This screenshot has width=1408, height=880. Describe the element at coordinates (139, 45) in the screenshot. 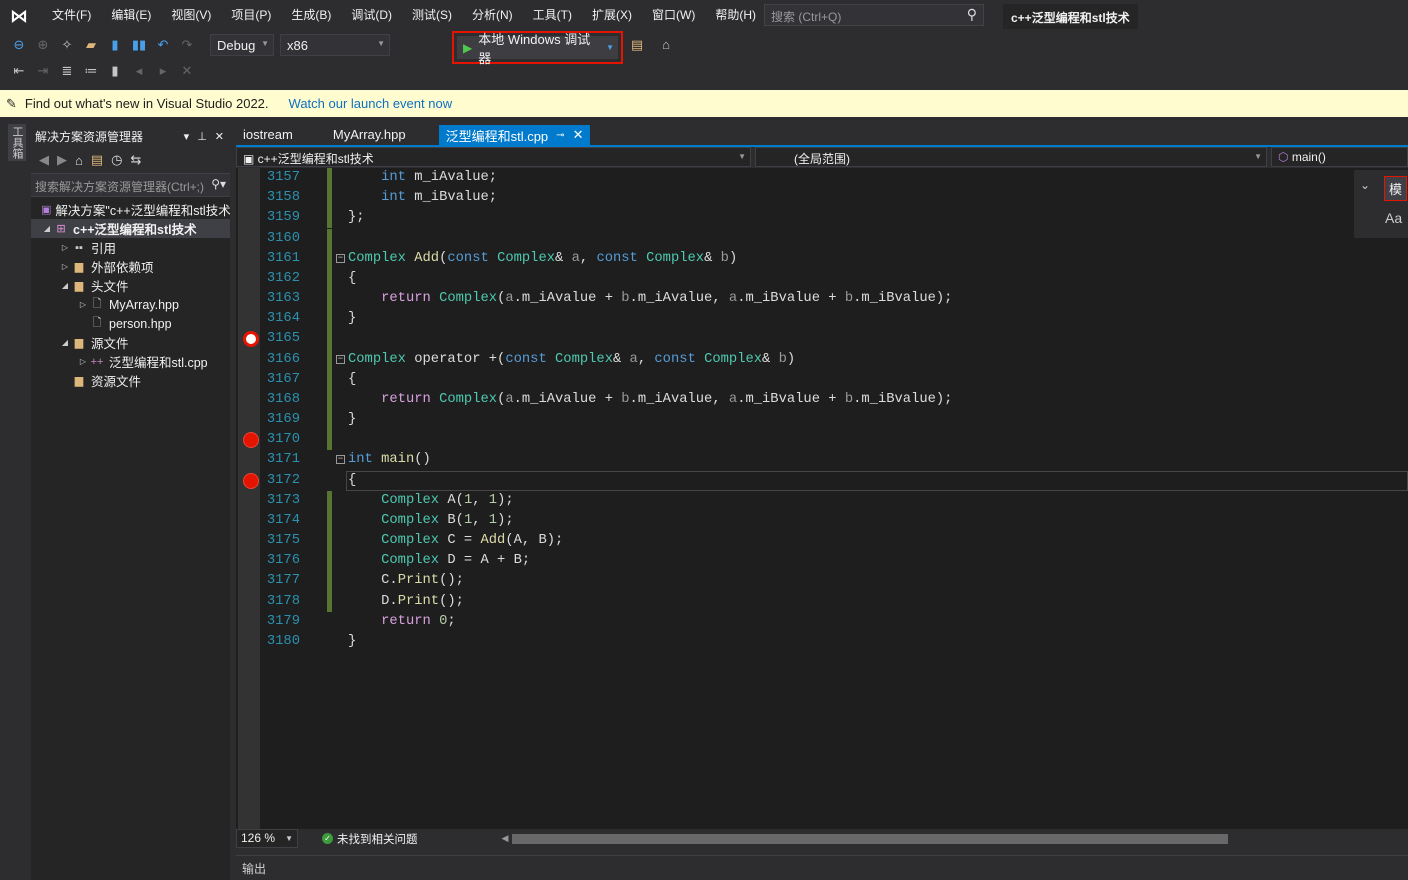

I see `save-all-icon: ▮▮` at that location.